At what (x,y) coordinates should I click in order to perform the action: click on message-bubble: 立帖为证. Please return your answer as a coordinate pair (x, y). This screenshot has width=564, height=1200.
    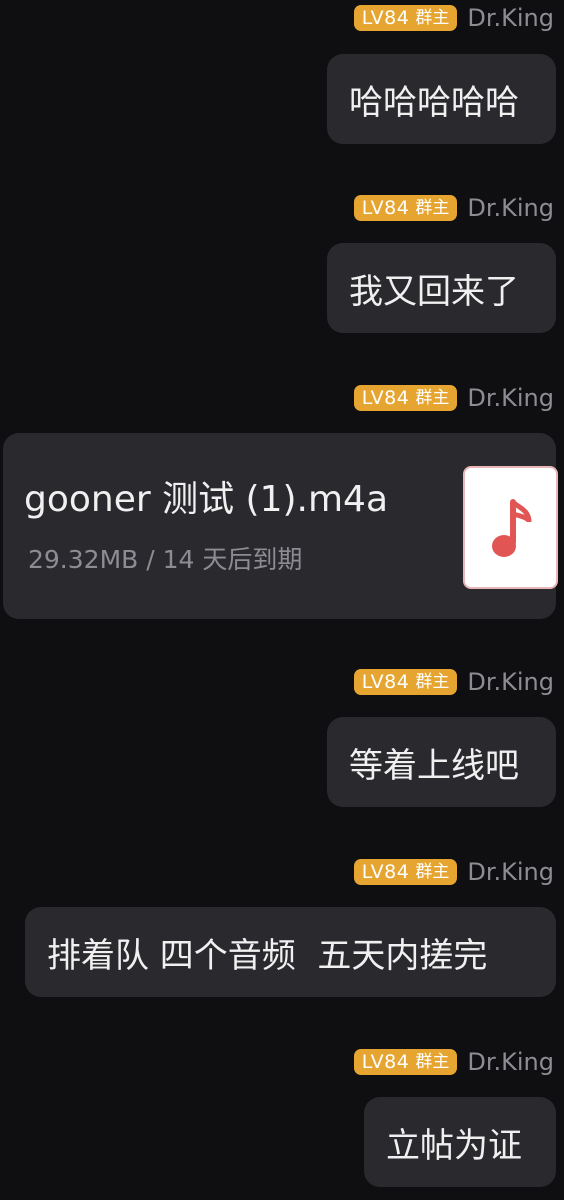
    Looking at the image, I should click on (460, 1142).